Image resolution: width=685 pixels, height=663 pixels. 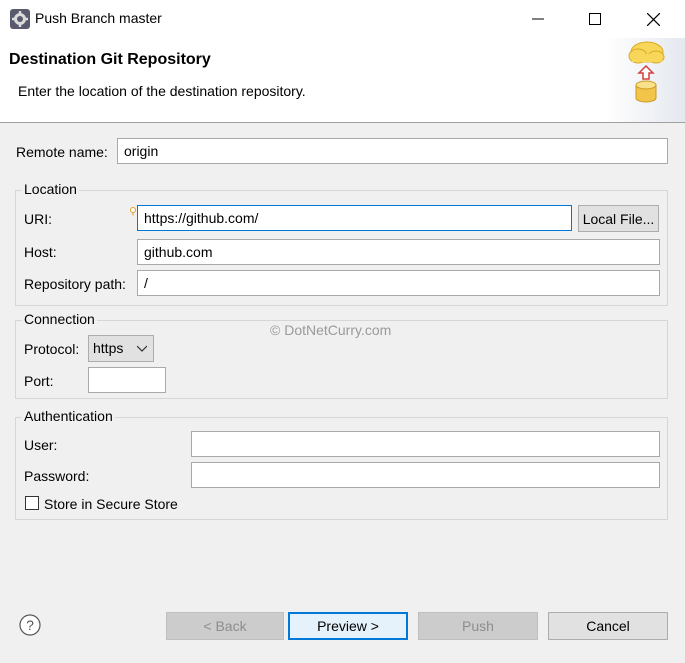 I want to click on uri-label: URI:, so click(x=38, y=219).